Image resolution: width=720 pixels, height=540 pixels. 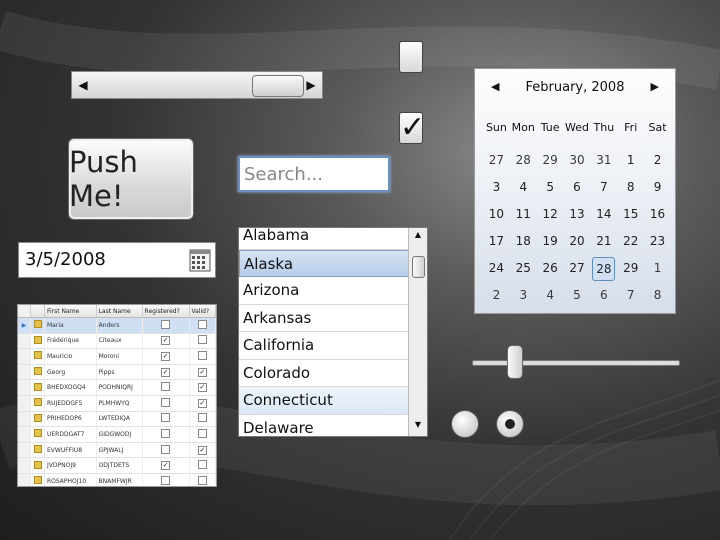 What do you see at coordinates (576, 362) in the screenshot?
I see `horizontal-slider` at bounding box center [576, 362].